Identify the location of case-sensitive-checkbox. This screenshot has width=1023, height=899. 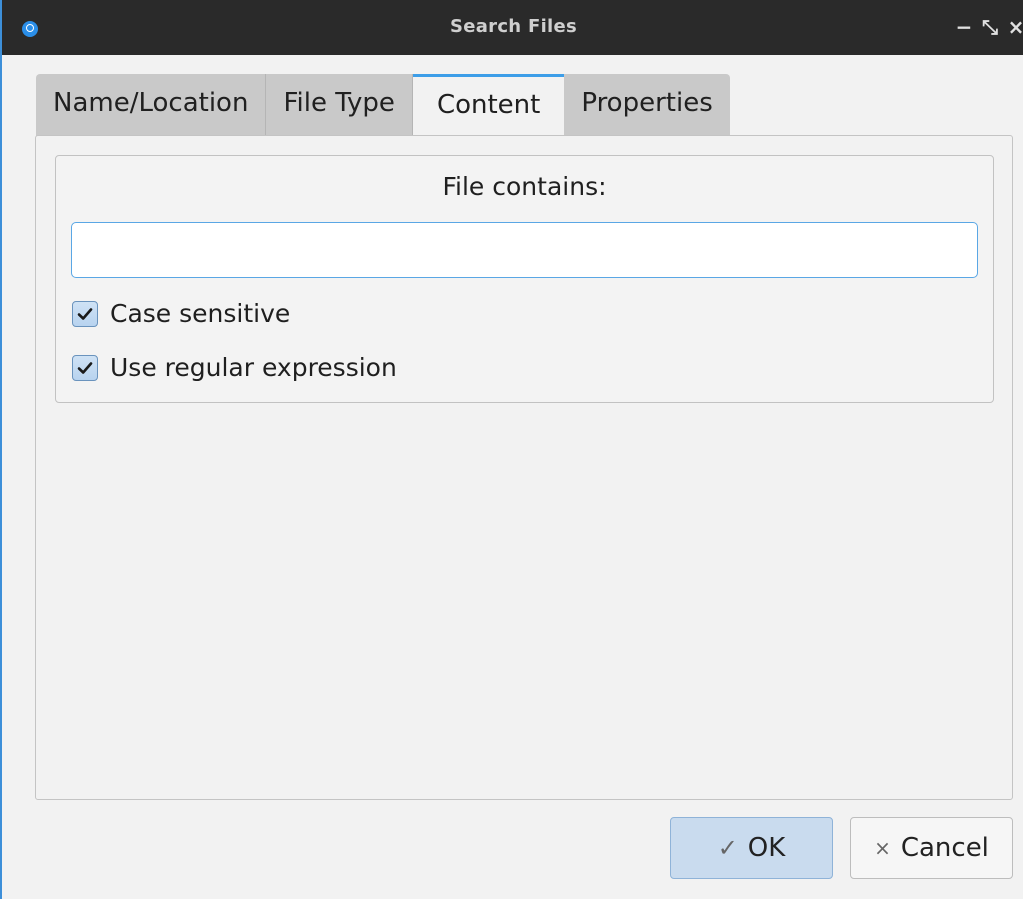
(85, 313).